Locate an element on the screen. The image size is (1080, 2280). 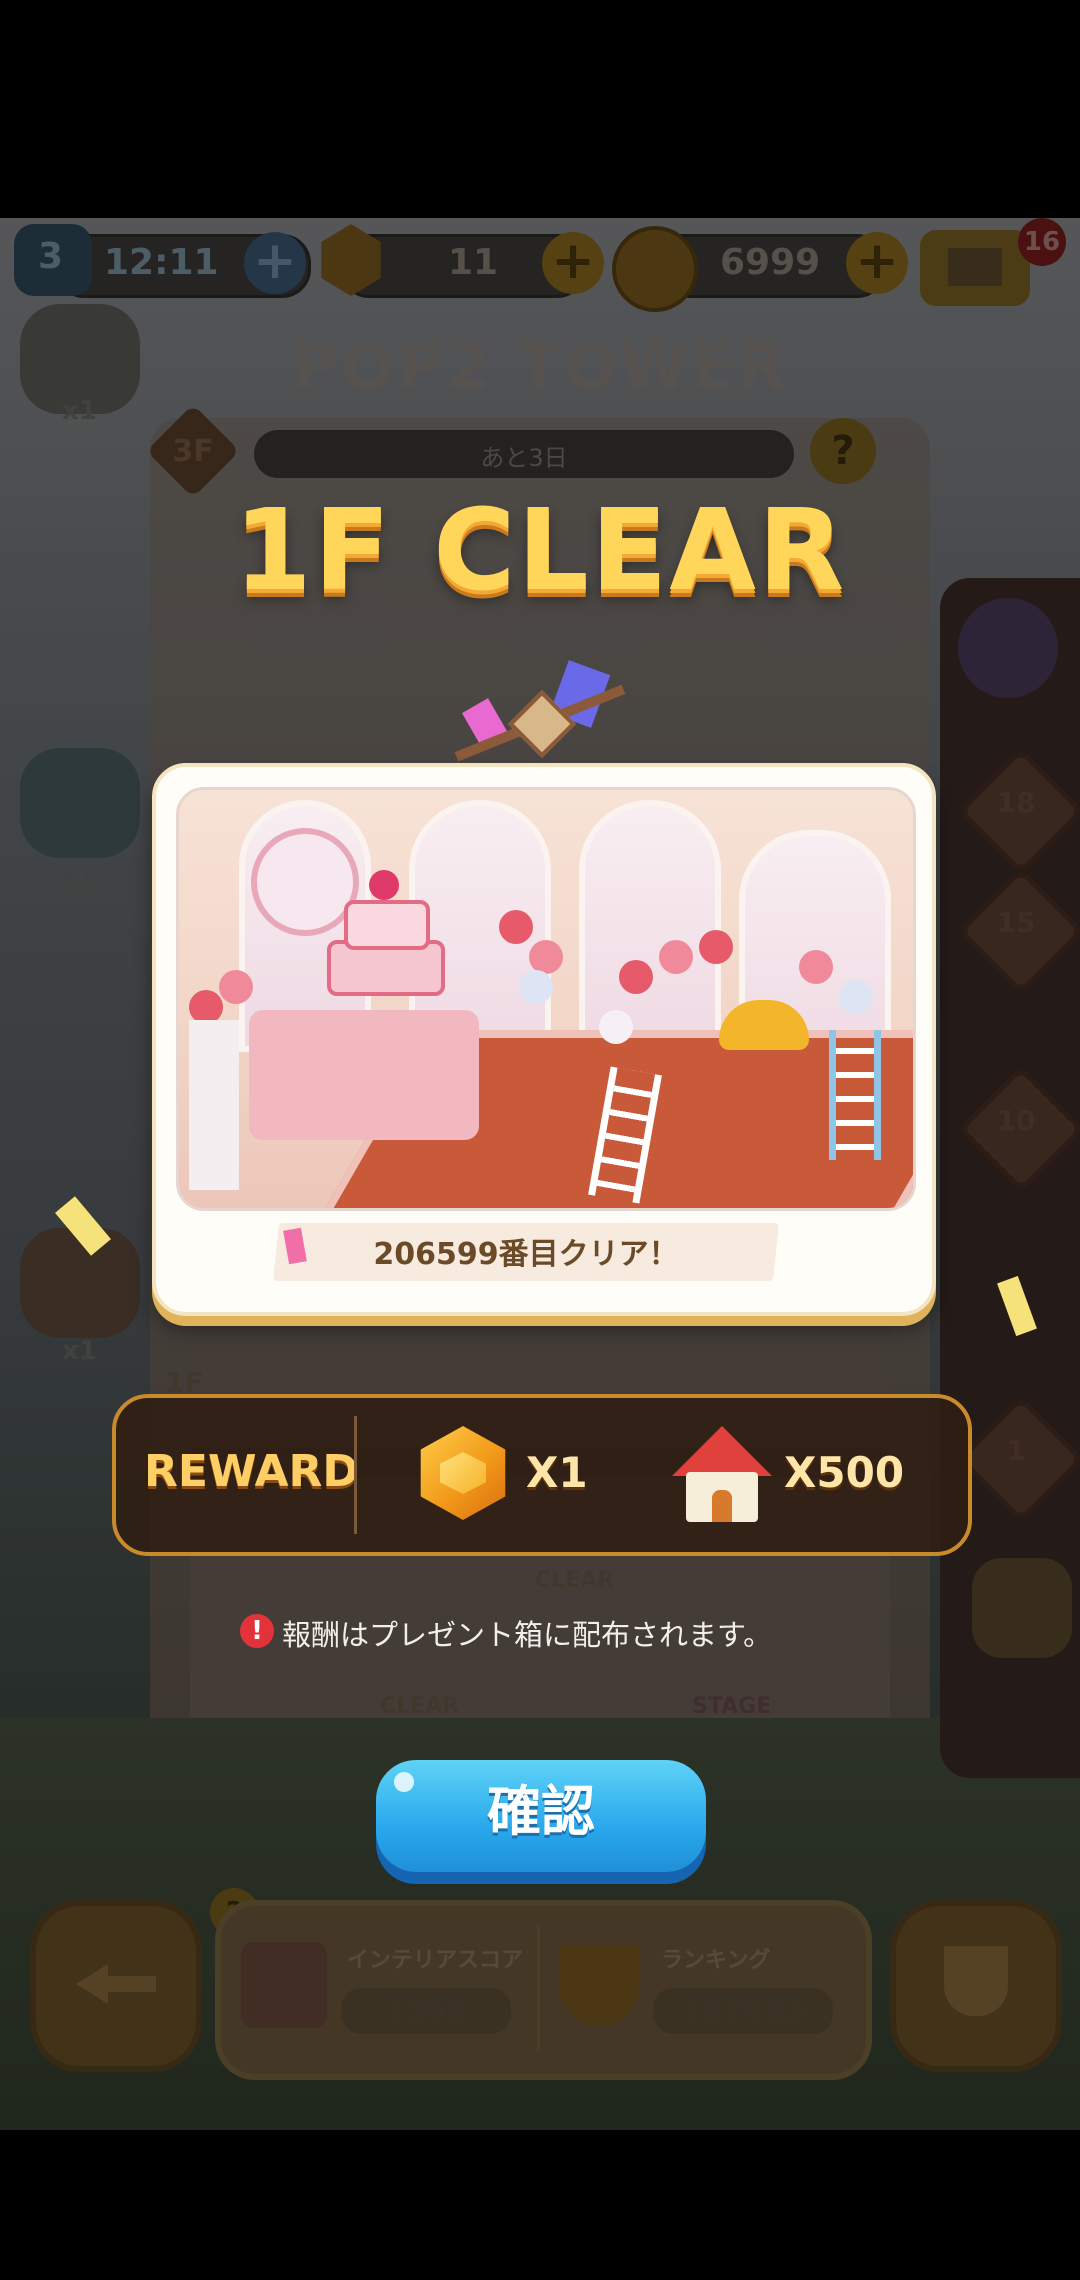
clear-count-text: 206599番目クリア！ is located at coordinates (526, 1254).